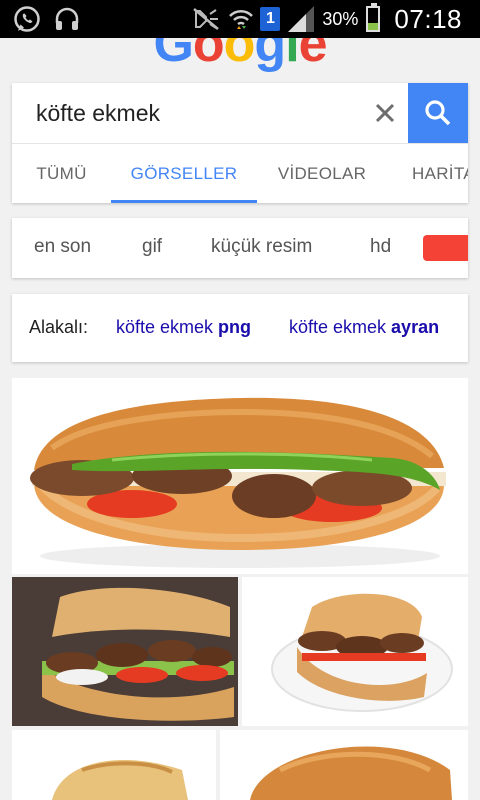  Describe the element at coordinates (415, 327) in the screenshot. I see `related-link-bold: ayran` at that location.